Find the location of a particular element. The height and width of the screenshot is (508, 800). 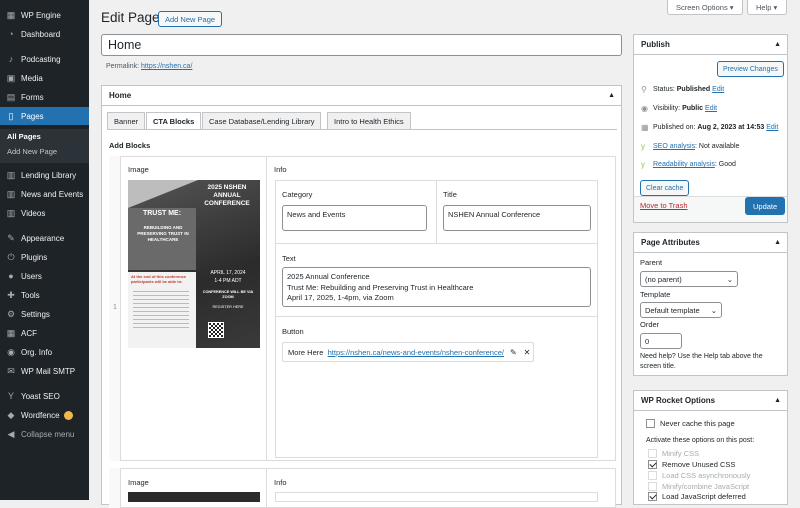

screen-options-button: Screen Options ▾ is located at coordinates (705, 7).